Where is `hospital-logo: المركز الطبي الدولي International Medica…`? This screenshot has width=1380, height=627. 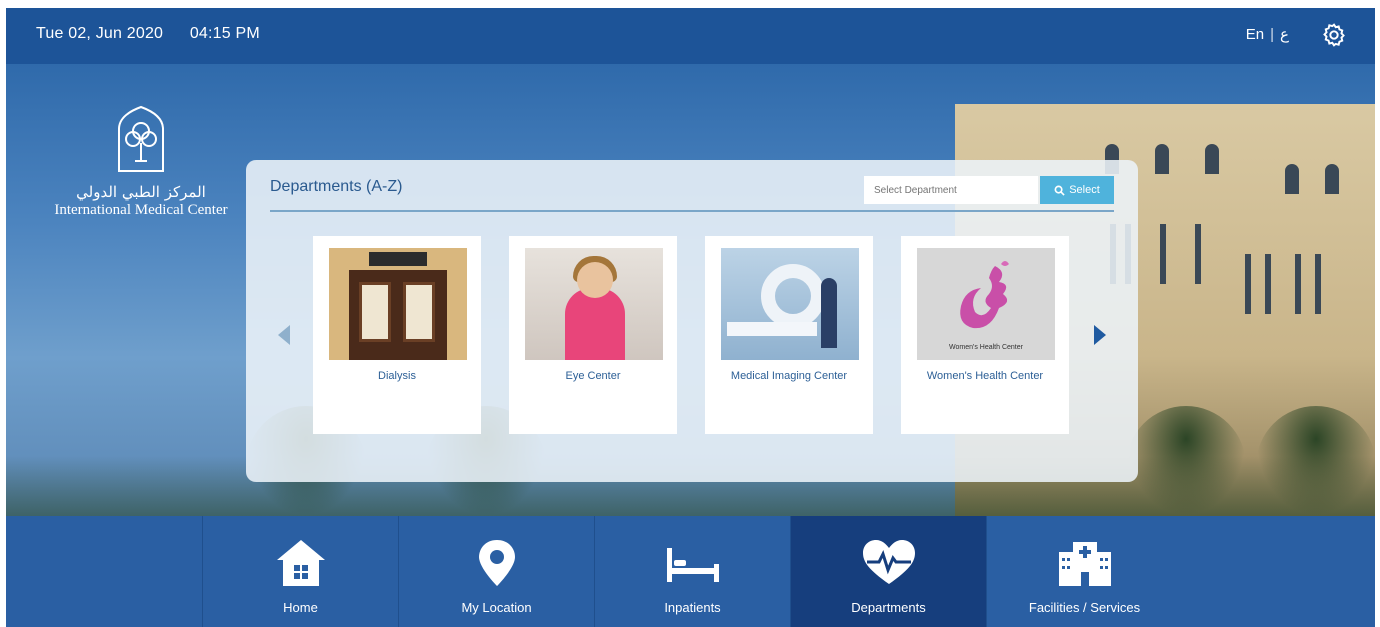 hospital-logo: المركز الطبي الدولي International Medica… is located at coordinates (141, 161).